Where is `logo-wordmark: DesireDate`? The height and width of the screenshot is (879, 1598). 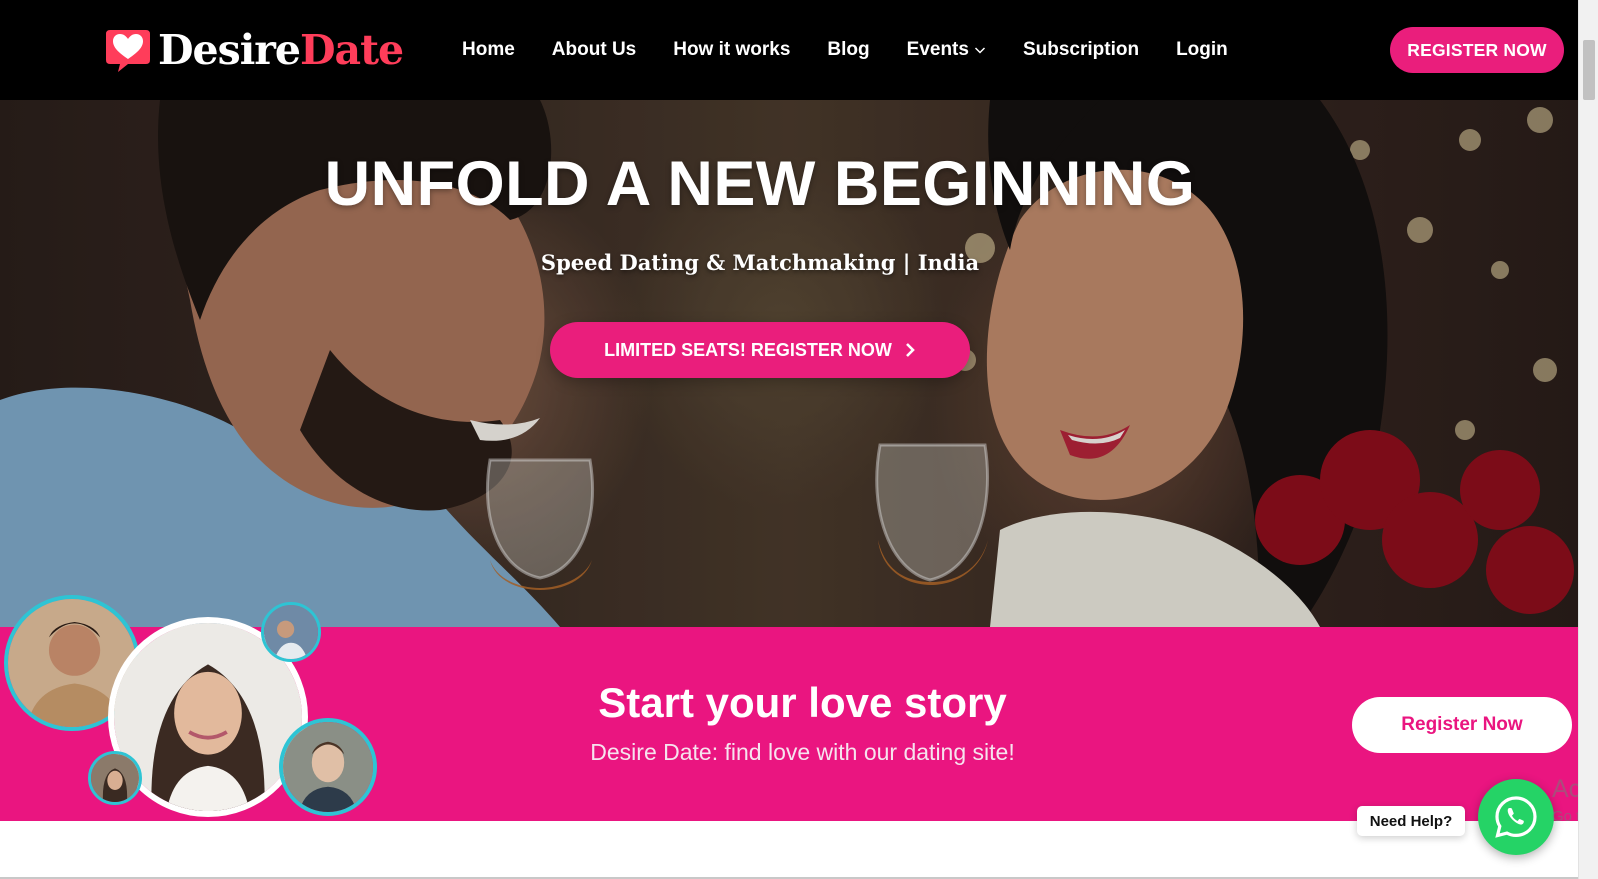
logo-wordmark: DesireDate is located at coordinates (281, 50).